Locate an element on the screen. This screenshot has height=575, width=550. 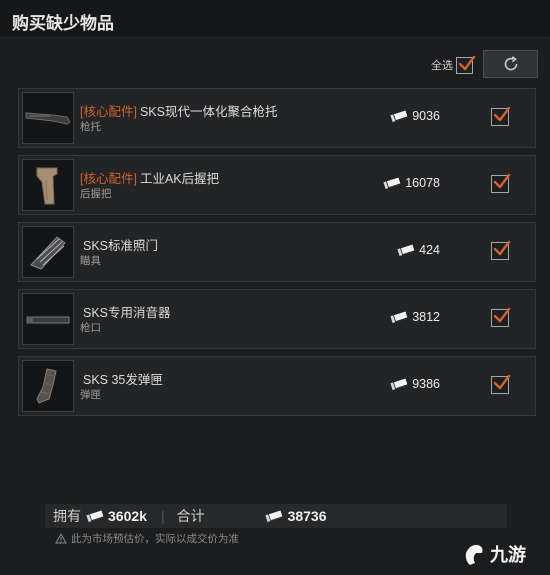
item-price-value: 9036 is located at coordinates (426, 116).